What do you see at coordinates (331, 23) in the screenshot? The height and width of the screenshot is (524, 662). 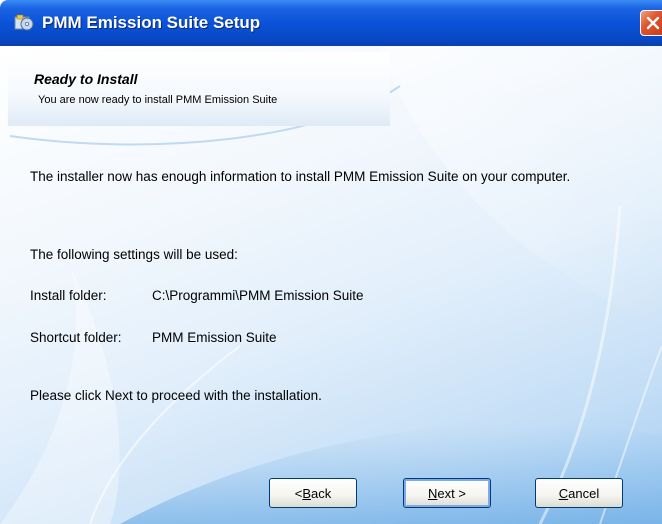 I see `title-bar: PMM Emission Suite Setup` at bounding box center [331, 23].